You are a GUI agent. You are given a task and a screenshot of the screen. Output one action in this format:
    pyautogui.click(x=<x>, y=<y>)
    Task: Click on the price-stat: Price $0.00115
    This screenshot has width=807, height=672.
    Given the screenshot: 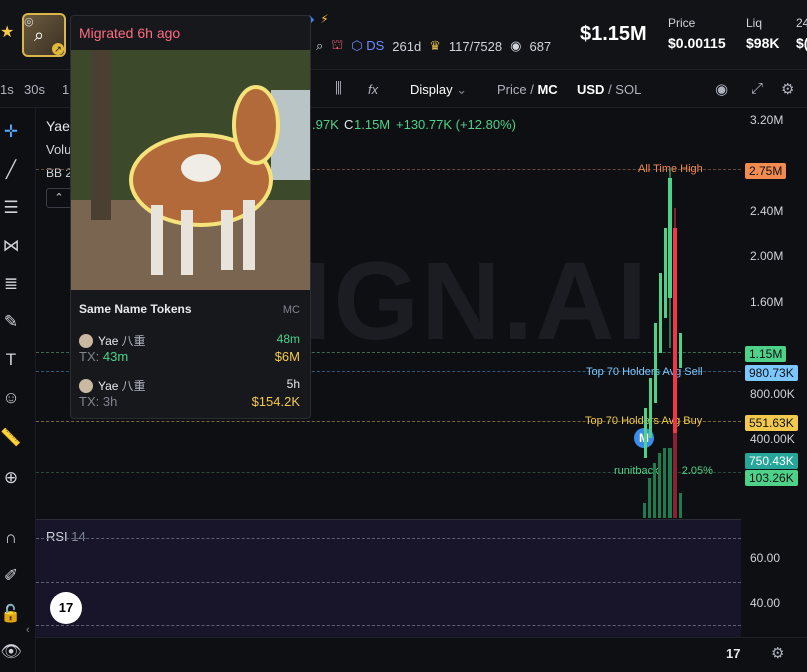 What is the action you would take?
    pyautogui.click(x=697, y=33)
    